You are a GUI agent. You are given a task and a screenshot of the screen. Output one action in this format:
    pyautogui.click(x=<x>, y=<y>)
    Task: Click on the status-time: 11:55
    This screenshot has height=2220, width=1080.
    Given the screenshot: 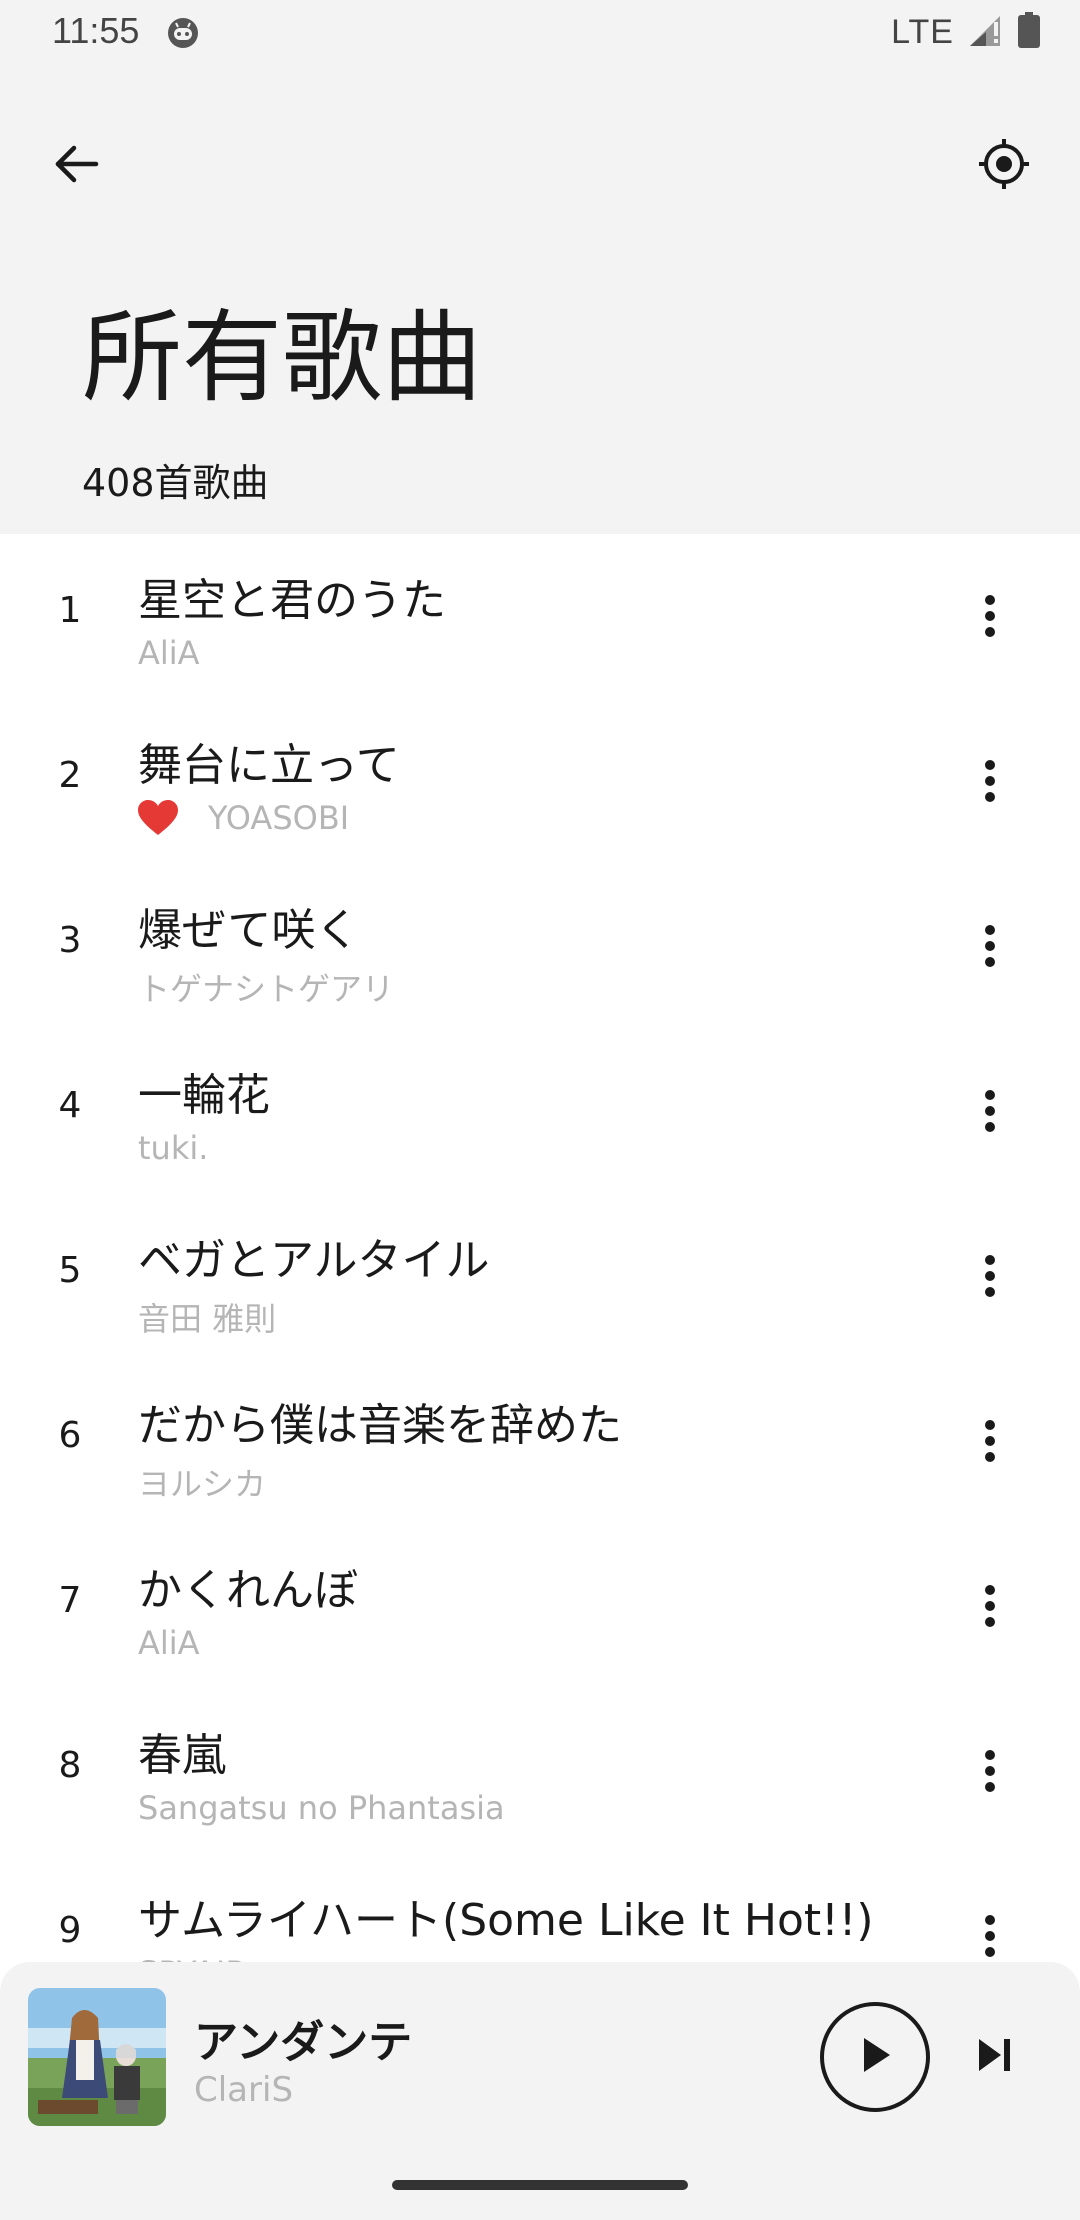 What is the action you would take?
    pyautogui.click(x=96, y=30)
    